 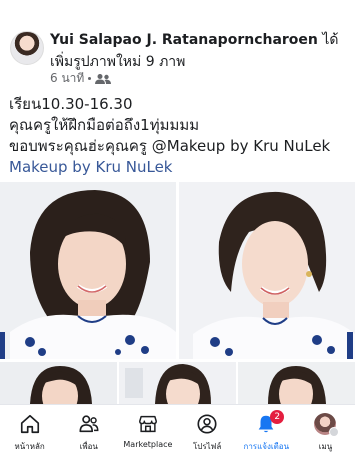 I want to click on tab-friends: เพื่อน, so click(x=88, y=432).